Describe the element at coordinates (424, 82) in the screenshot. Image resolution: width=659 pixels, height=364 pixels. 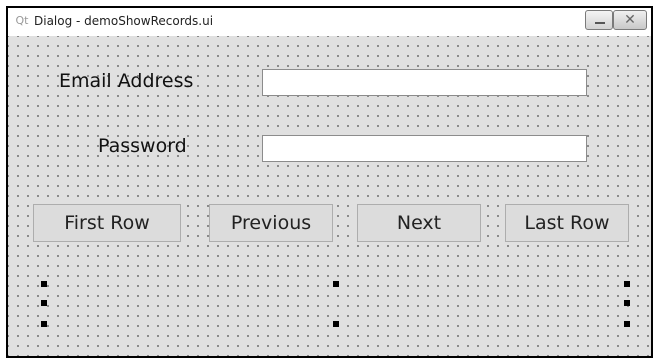
I see `email-field` at that location.